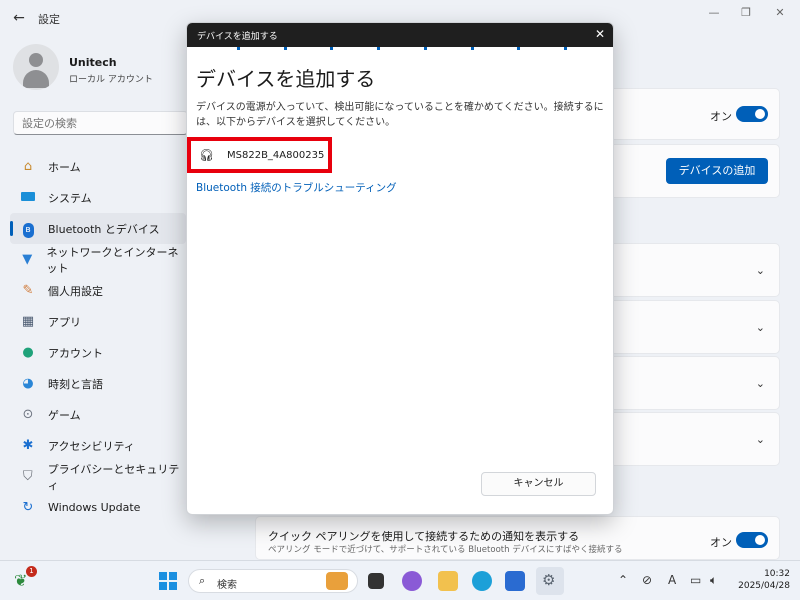 This screenshot has width=800, height=600. Describe the element at coordinates (168, 581) in the screenshot. I see `start-icon` at that location.